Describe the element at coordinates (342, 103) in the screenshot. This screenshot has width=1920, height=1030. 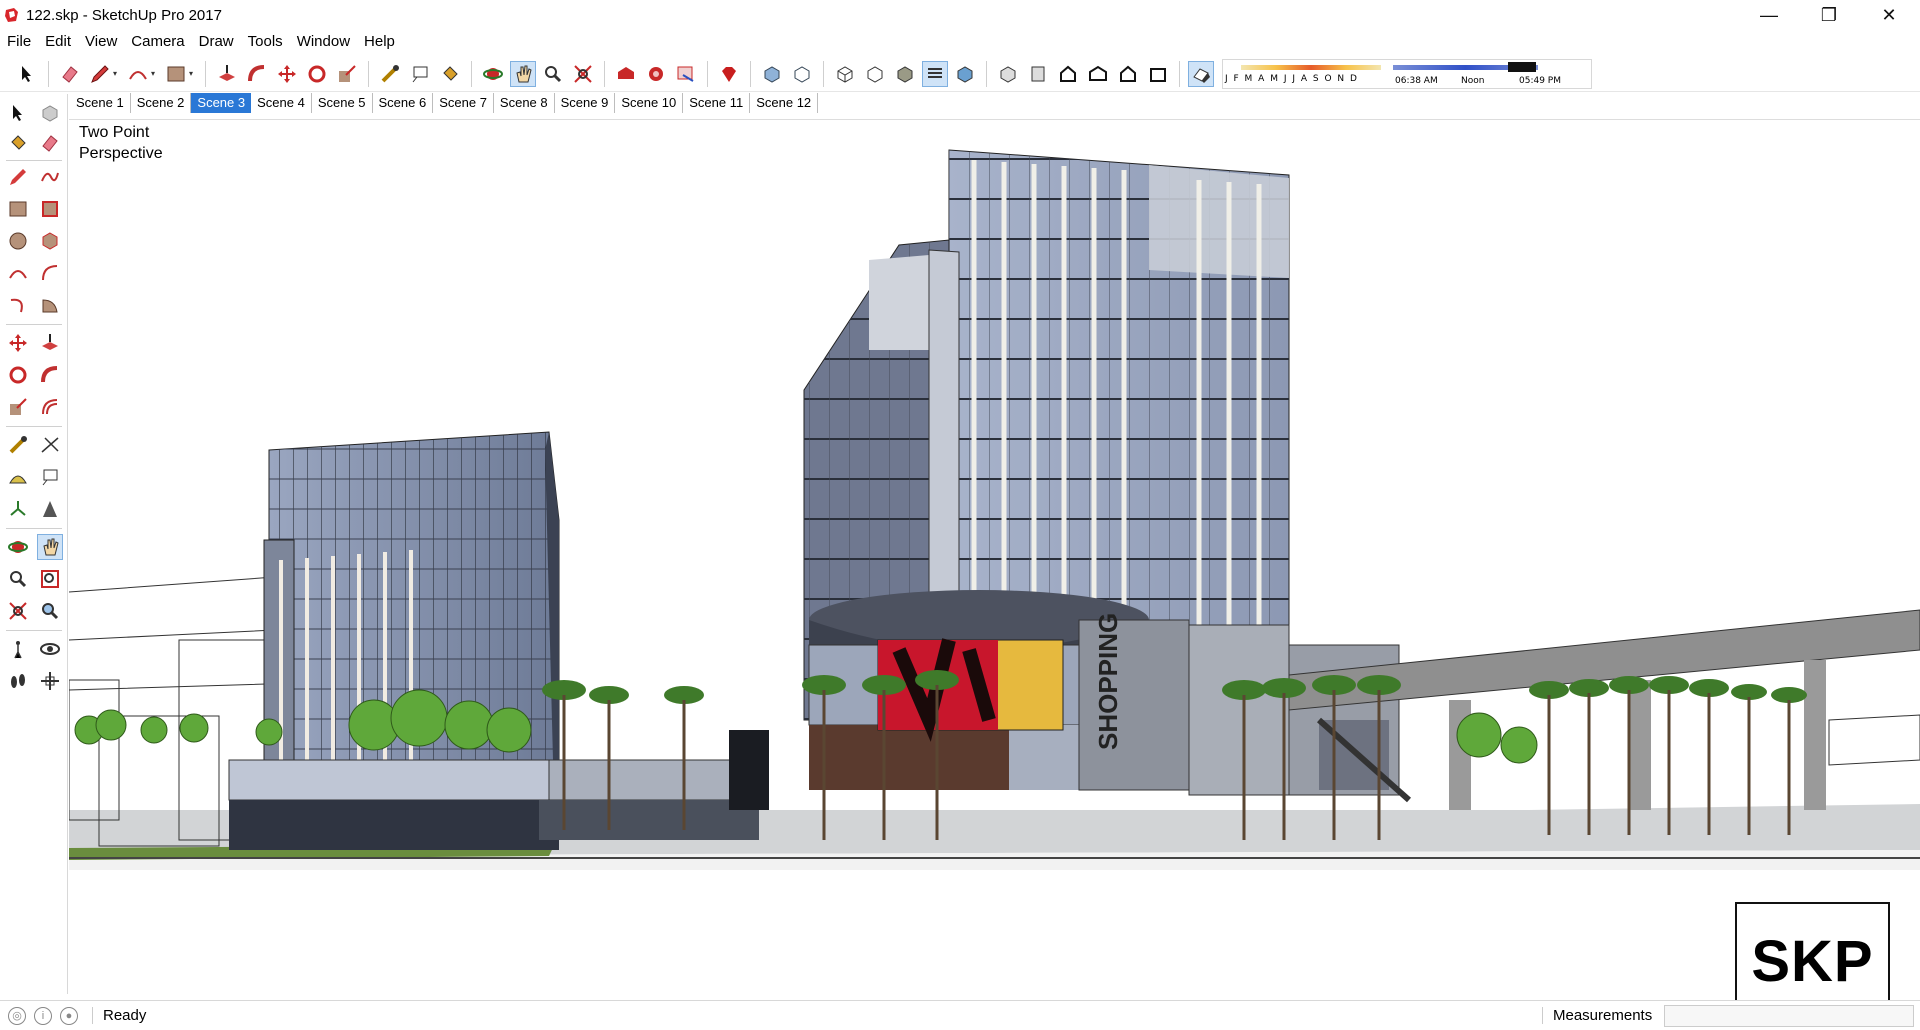
I see `tab-scene-5: Scene 5` at that location.